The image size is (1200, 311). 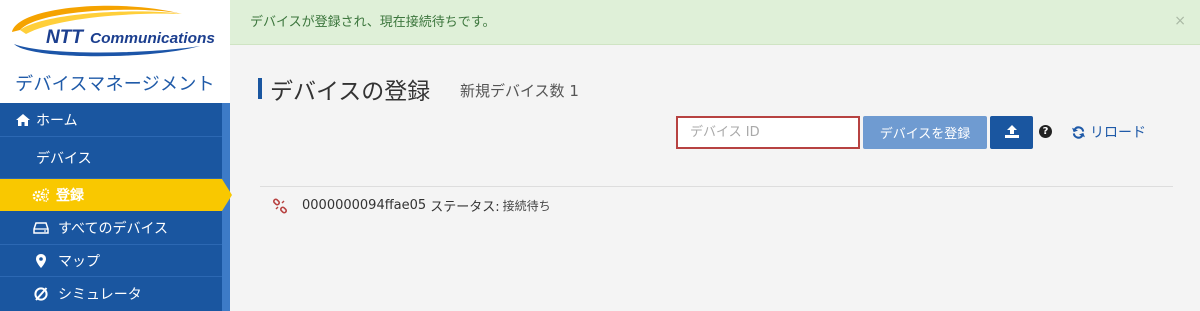 What do you see at coordinates (465, 207) in the screenshot?
I see `status-label: ステータス:` at bounding box center [465, 207].